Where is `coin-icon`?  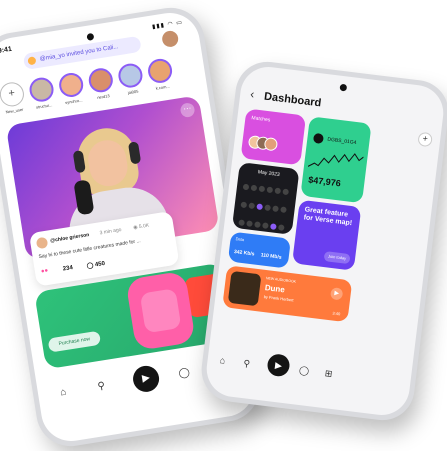 coin-icon is located at coordinates (318, 138).